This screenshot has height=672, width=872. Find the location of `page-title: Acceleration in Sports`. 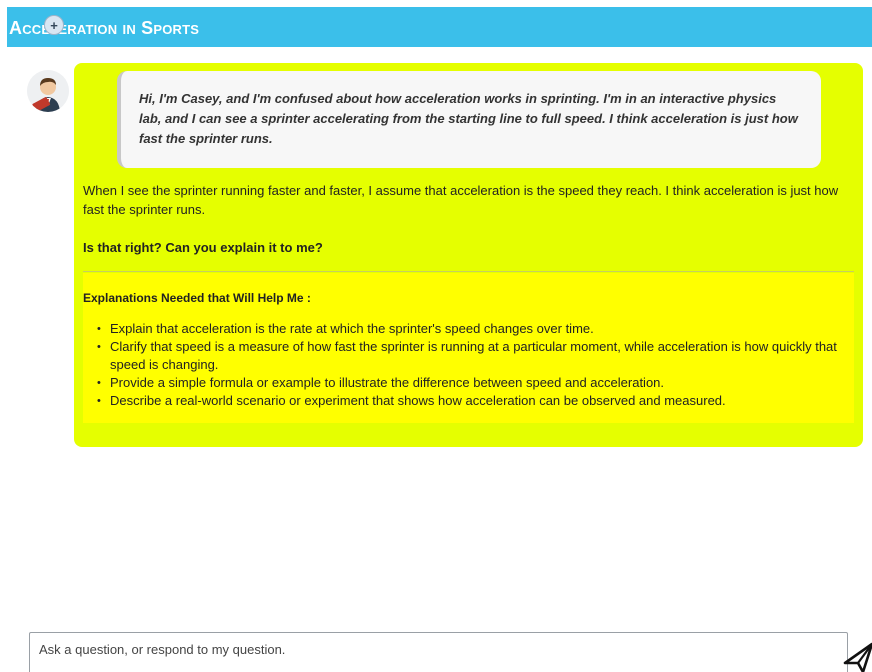

page-title: Acceleration in Sports is located at coordinates (104, 28).